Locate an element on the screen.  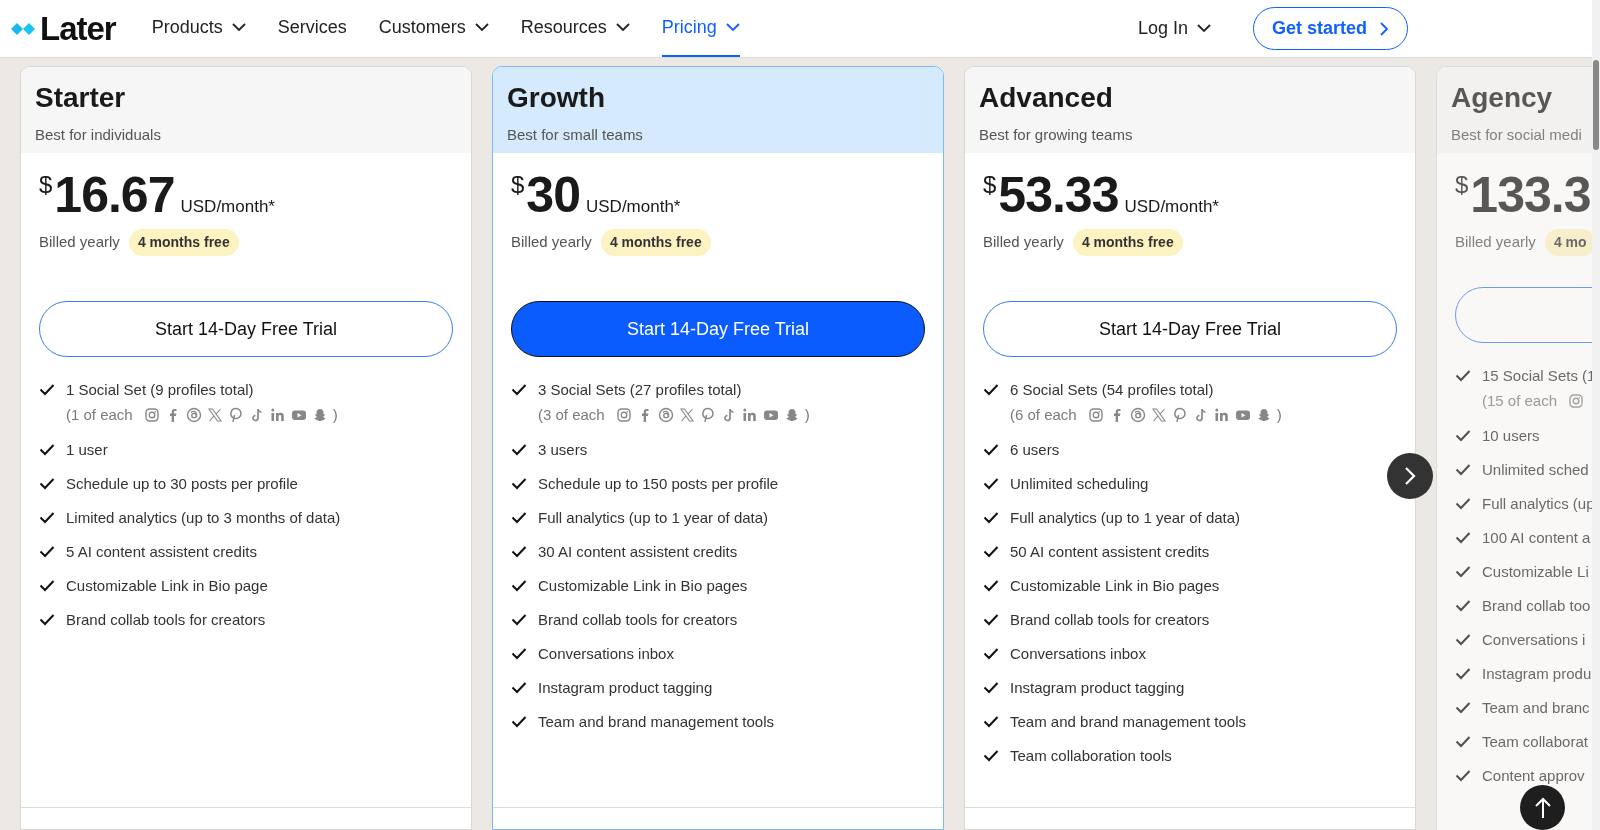
feature-text: Customizable Li is located at coordinates (1535, 571).